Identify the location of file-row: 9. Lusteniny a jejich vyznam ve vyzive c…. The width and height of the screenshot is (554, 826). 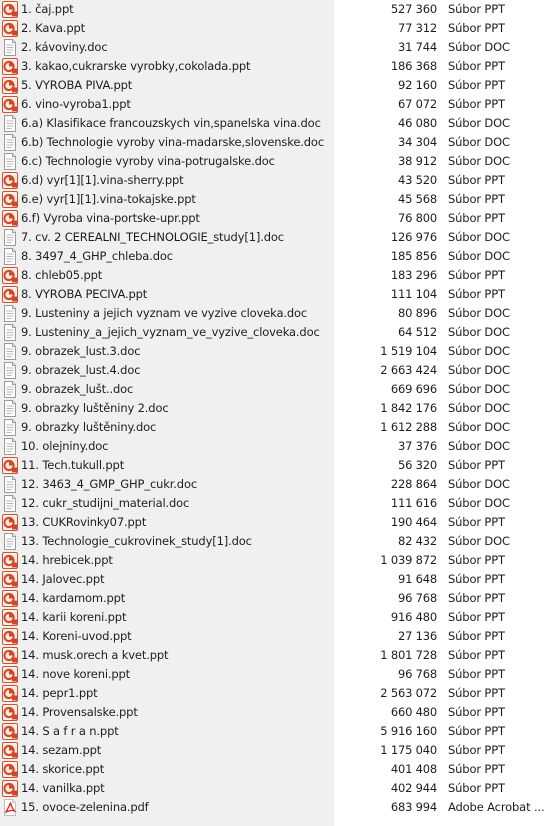
(277, 313).